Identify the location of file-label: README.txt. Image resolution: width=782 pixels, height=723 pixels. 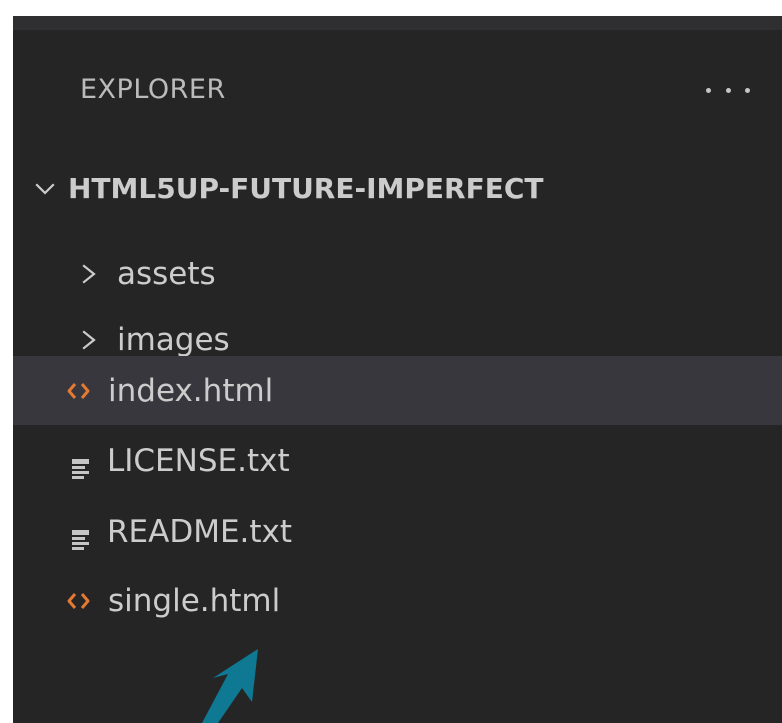
(200, 531).